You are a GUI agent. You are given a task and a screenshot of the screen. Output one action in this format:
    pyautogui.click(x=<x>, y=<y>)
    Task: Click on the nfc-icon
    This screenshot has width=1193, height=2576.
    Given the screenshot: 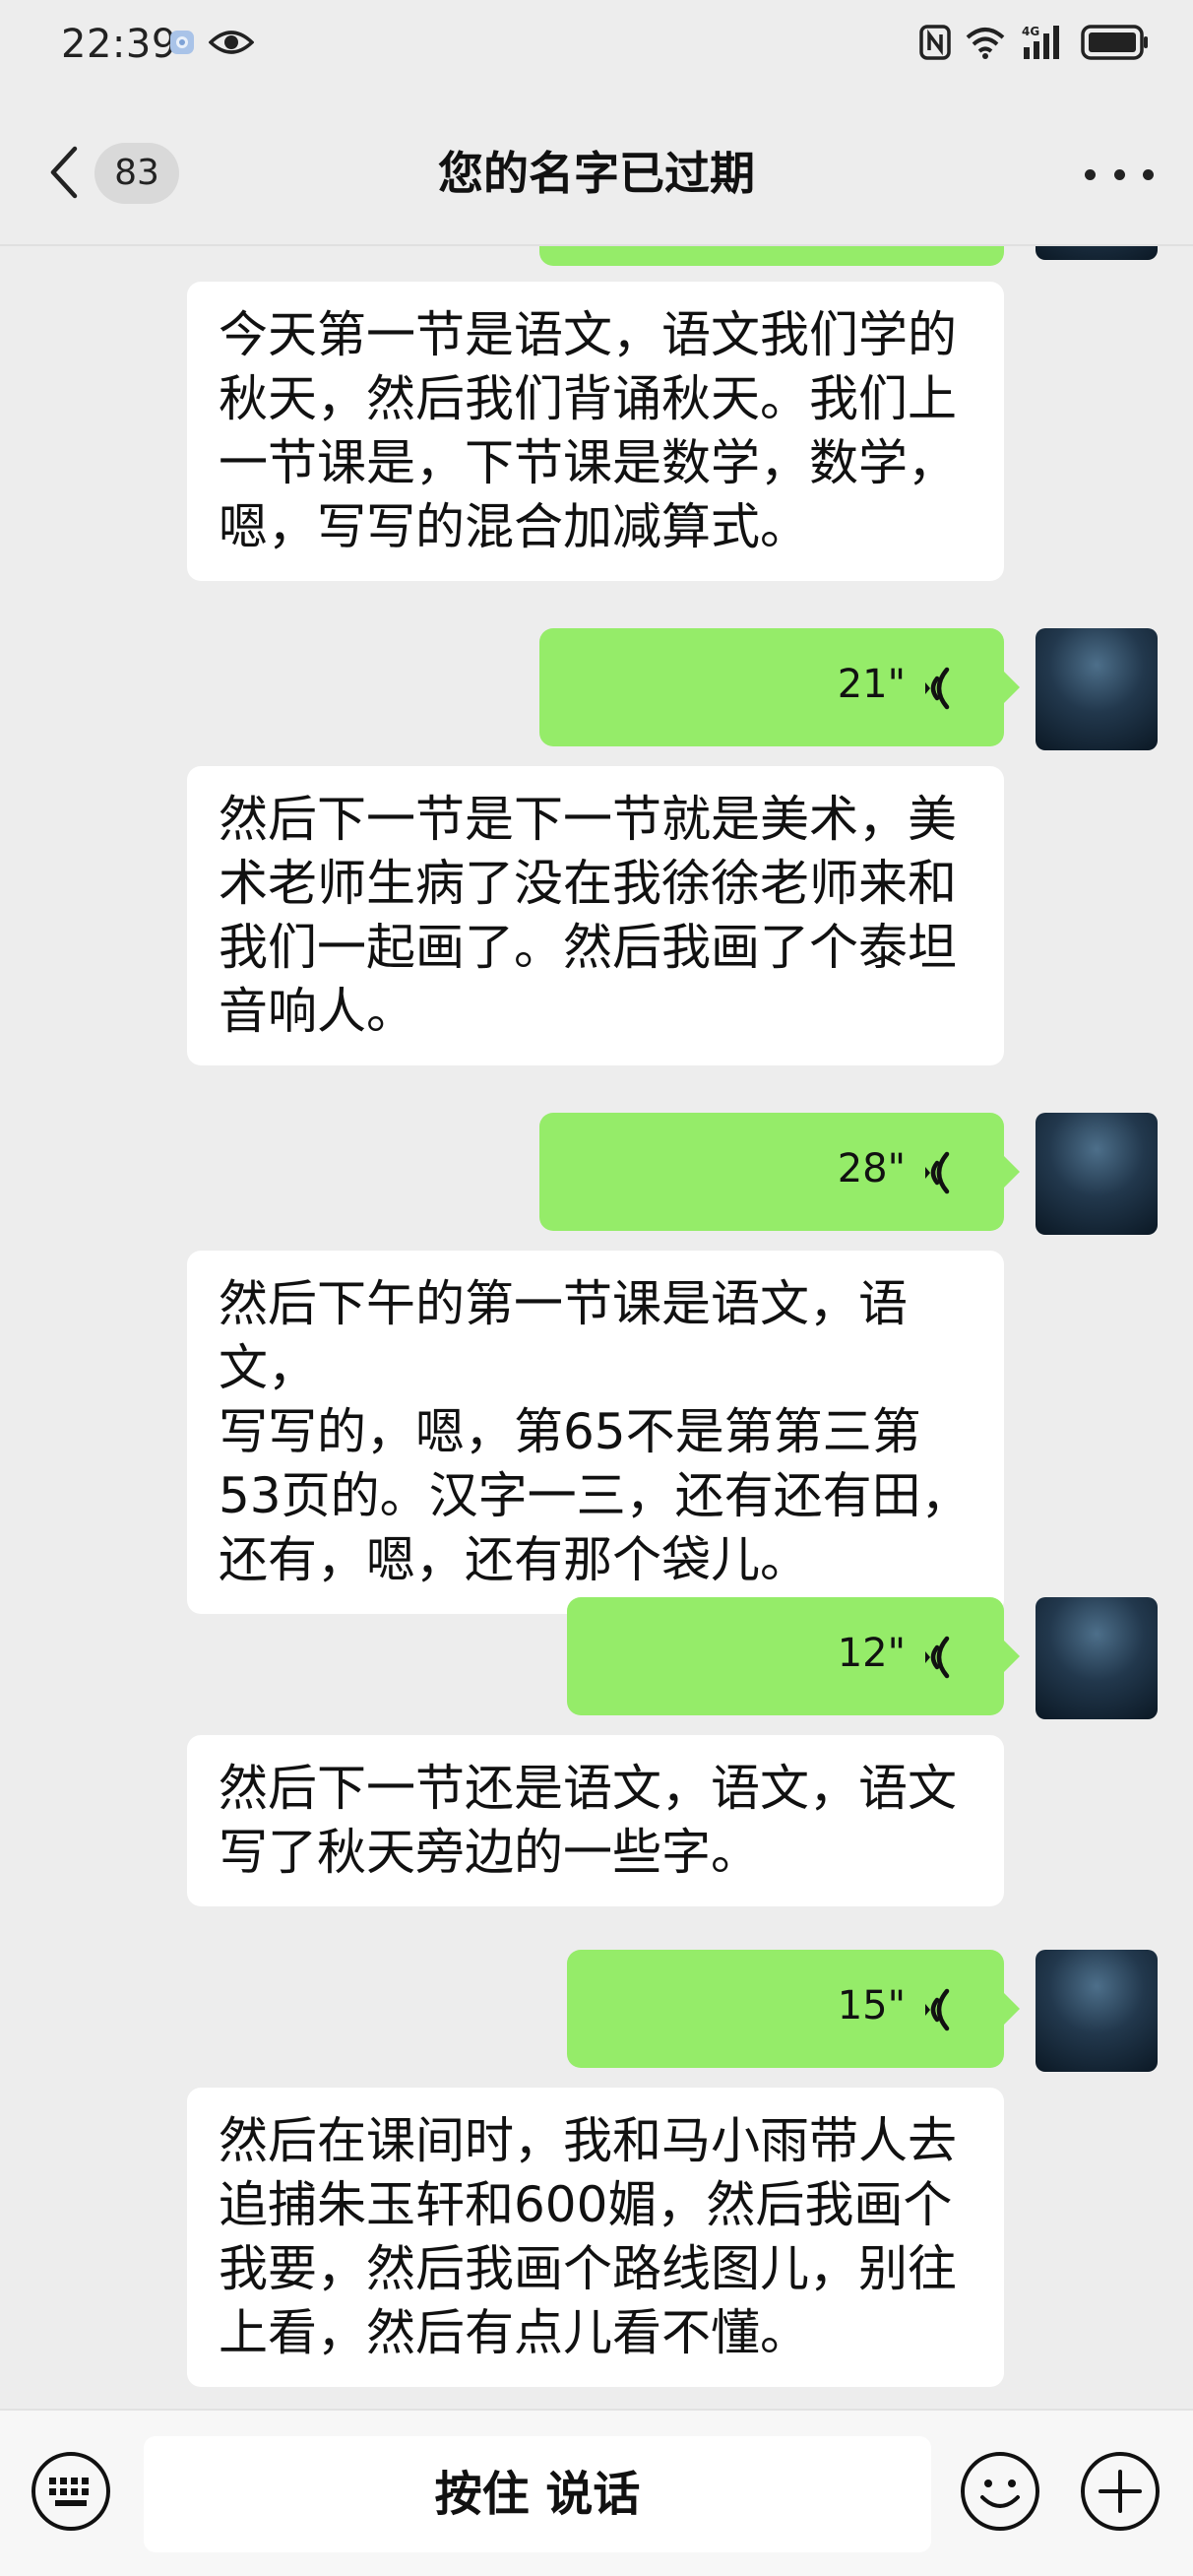 What is the action you would take?
    pyautogui.click(x=935, y=42)
    